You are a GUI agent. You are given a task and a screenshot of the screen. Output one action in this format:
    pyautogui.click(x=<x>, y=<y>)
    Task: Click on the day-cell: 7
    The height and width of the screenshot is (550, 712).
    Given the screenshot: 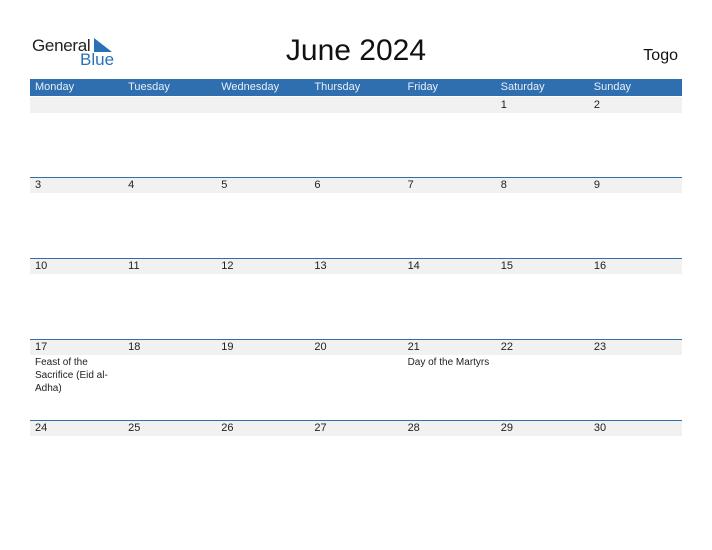 What is the action you would take?
    pyautogui.click(x=449, y=217)
    